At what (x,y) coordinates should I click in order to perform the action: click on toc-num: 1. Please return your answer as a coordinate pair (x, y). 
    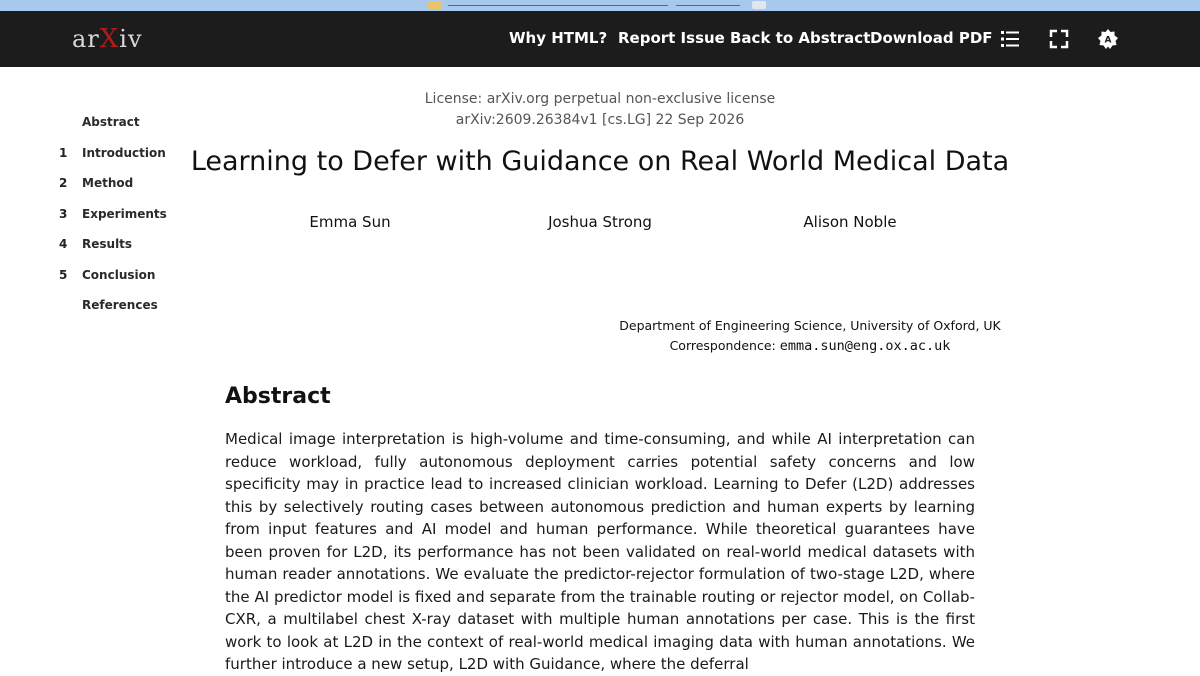
    Looking at the image, I should click on (63, 153).